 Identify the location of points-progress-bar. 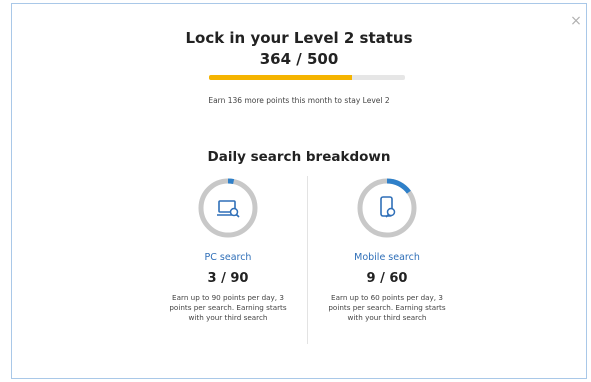
(307, 77).